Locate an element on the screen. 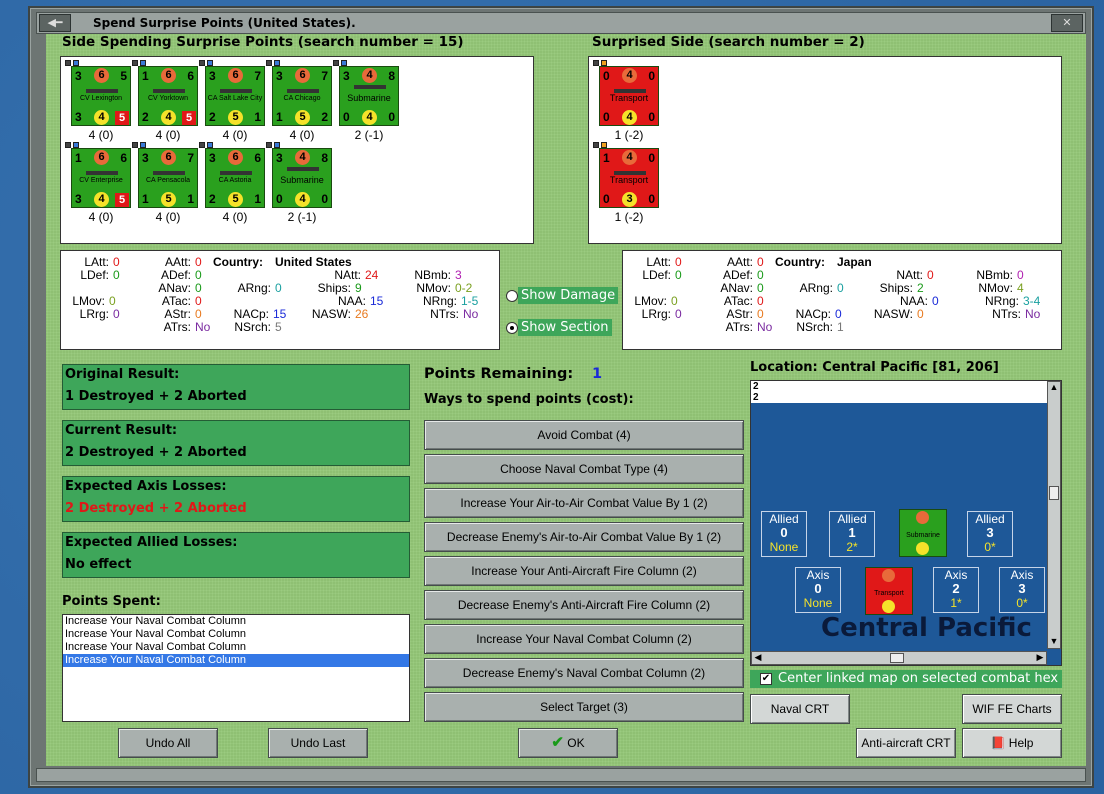 This screenshot has height=794, width=1104. ok-button: ✔ OK is located at coordinates (568, 743).